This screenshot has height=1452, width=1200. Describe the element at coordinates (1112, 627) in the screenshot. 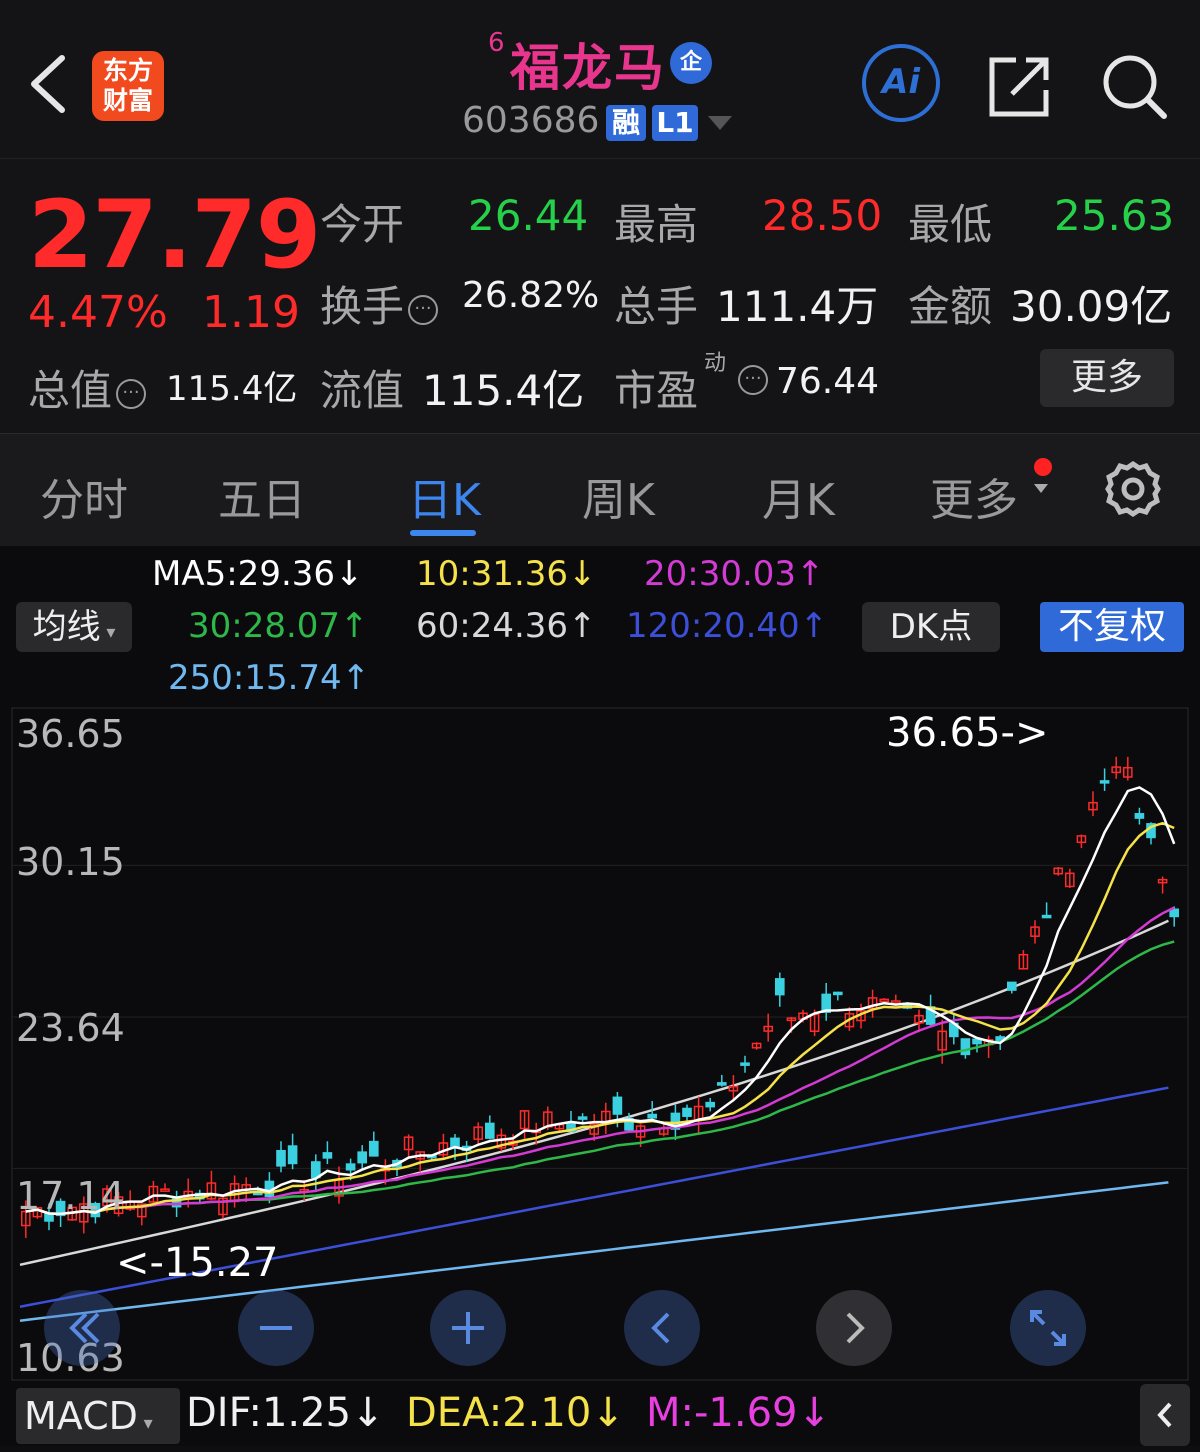

I see `adjust-button: 不复权` at that location.